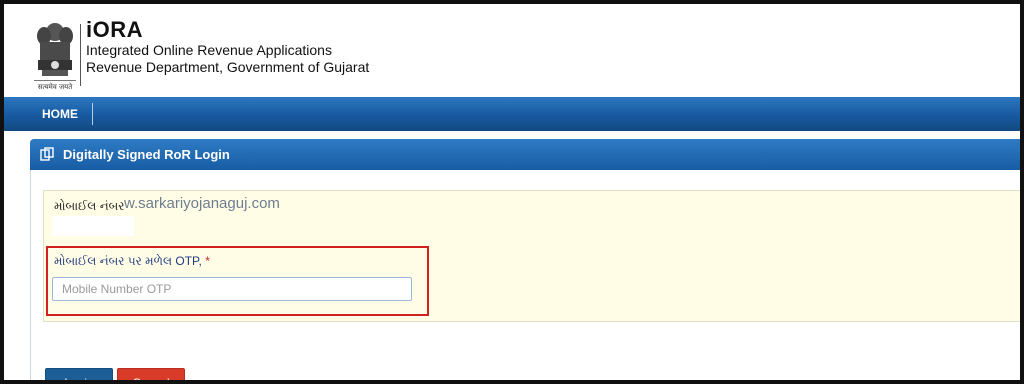 This screenshot has width=1024, height=384. Describe the element at coordinates (92, 114) in the screenshot. I see `nav-separator` at that location.